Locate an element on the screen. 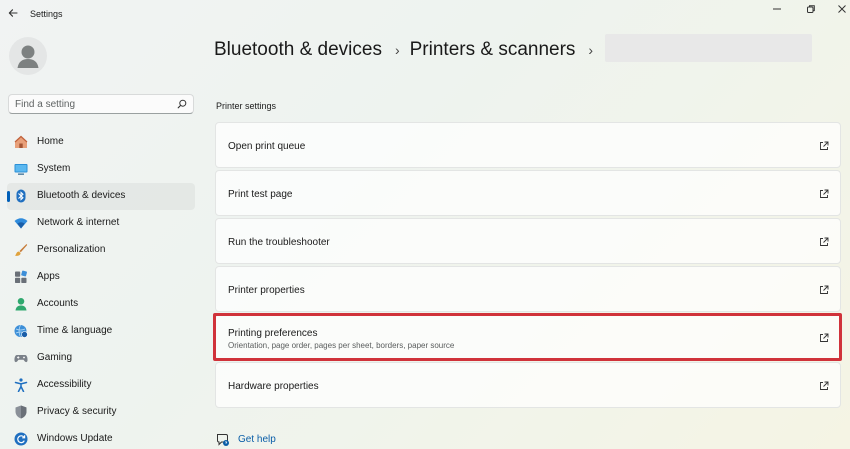 The image size is (850, 449). user-avatar is located at coordinates (28, 56).